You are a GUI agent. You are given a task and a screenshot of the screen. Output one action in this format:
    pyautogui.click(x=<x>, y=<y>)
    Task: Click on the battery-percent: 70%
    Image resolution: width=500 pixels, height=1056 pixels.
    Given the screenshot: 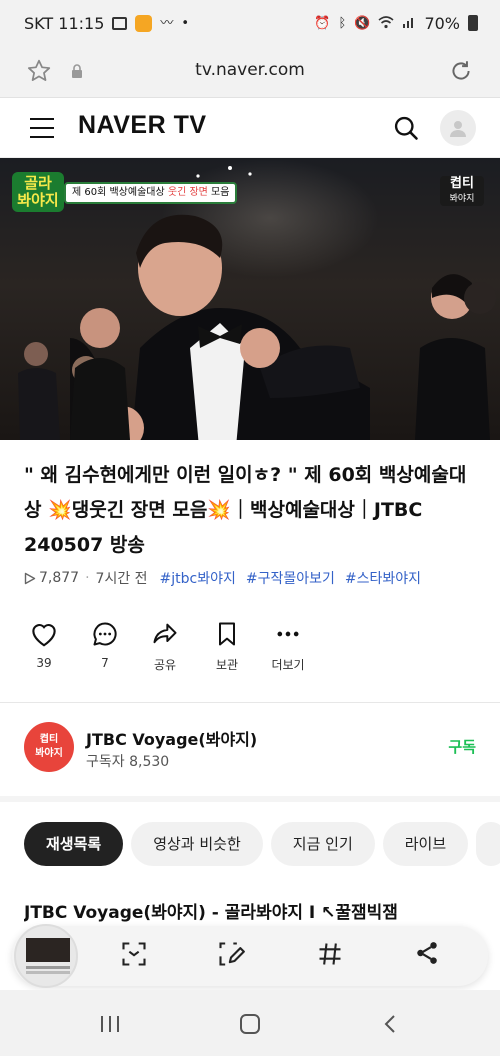 What is the action you would take?
    pyautogui.click(x=442, y=23)
    